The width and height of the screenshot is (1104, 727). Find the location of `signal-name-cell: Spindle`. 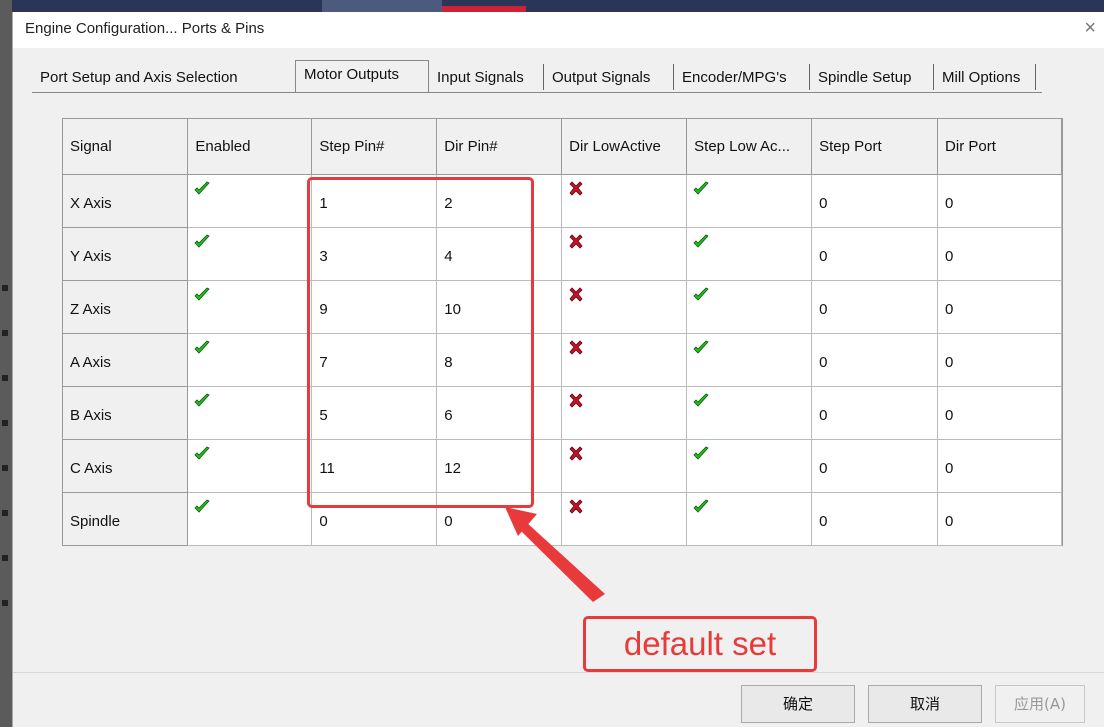

signal-name-cell: Spindle is located at coordinates (126, 519).